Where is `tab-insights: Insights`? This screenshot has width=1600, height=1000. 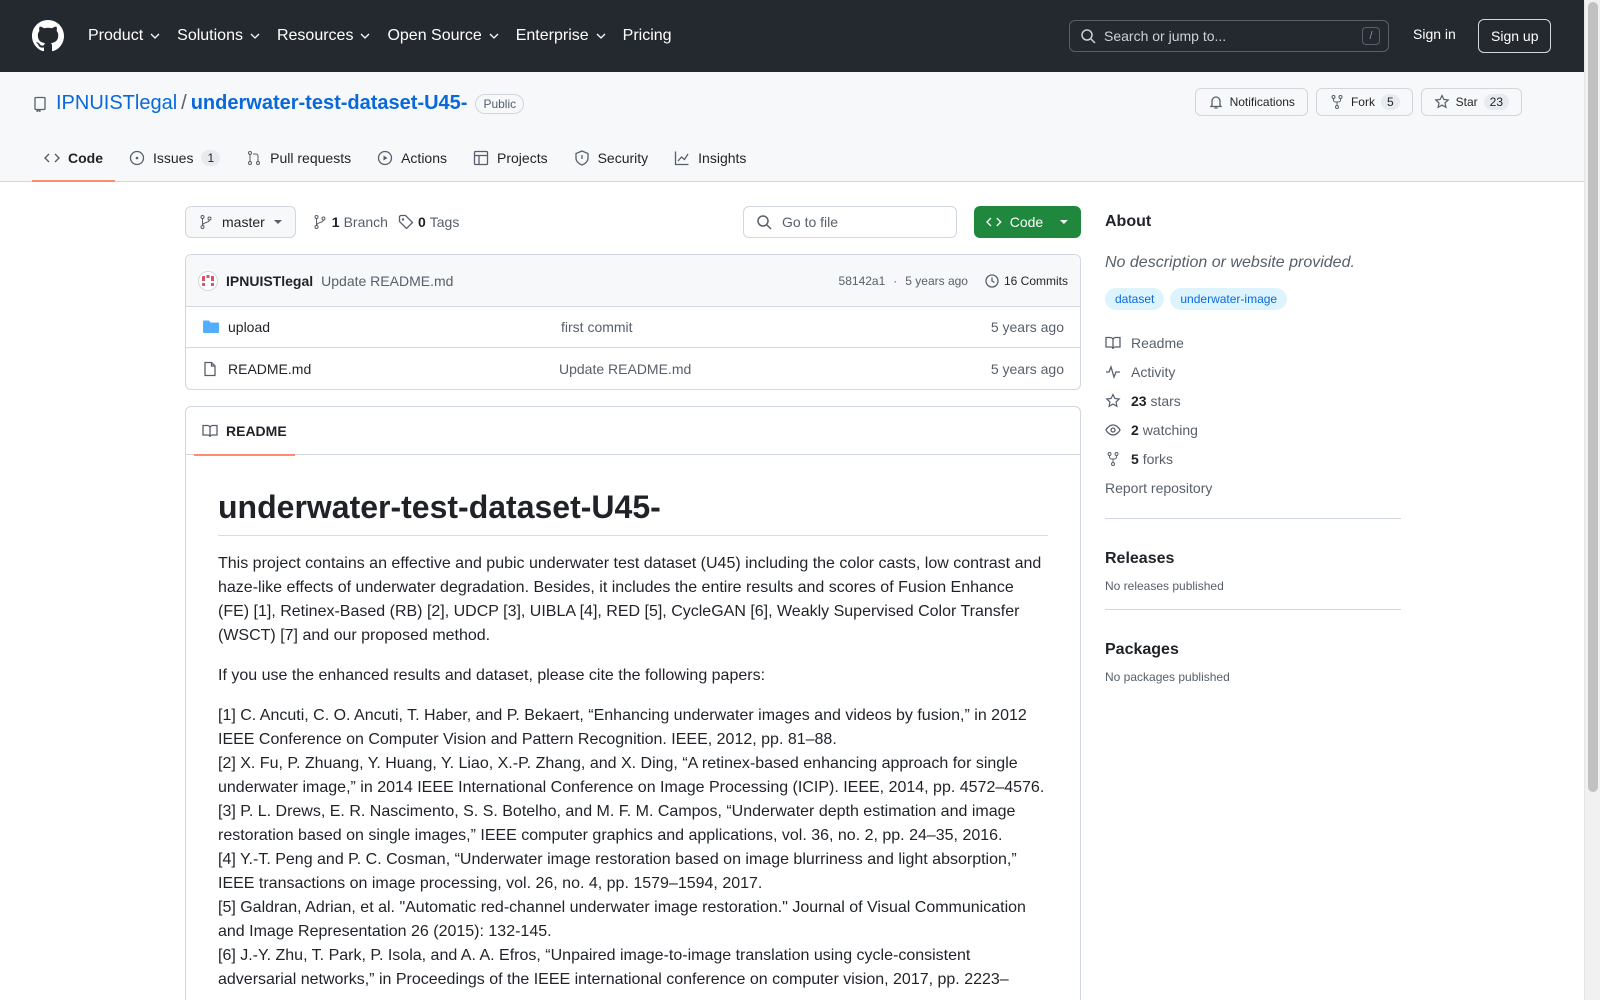
tab-insights: Insights is located at coordinates (710, 158).